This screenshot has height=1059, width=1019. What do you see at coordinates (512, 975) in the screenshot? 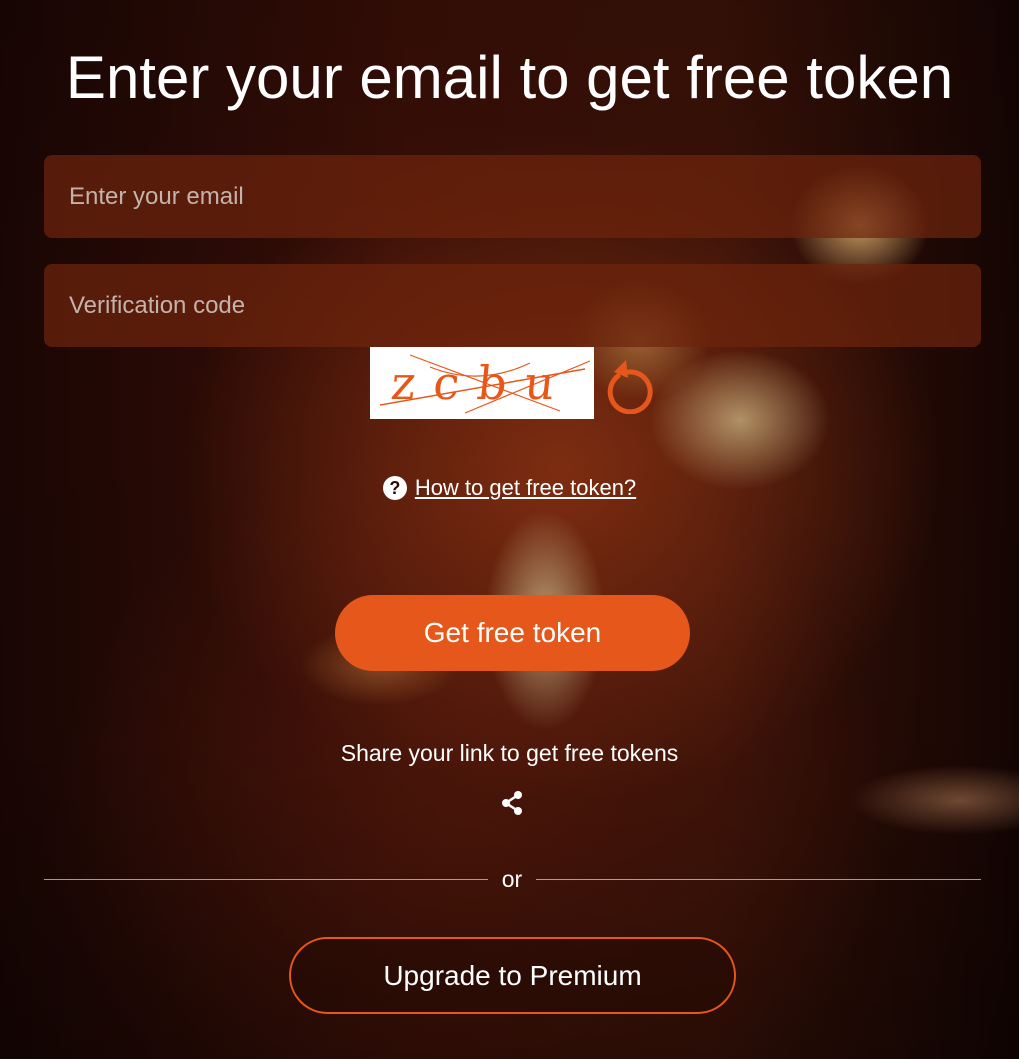
I see `upgrade-to-premium-button: Upgrade to Premium` at bounding box center [512, 975].